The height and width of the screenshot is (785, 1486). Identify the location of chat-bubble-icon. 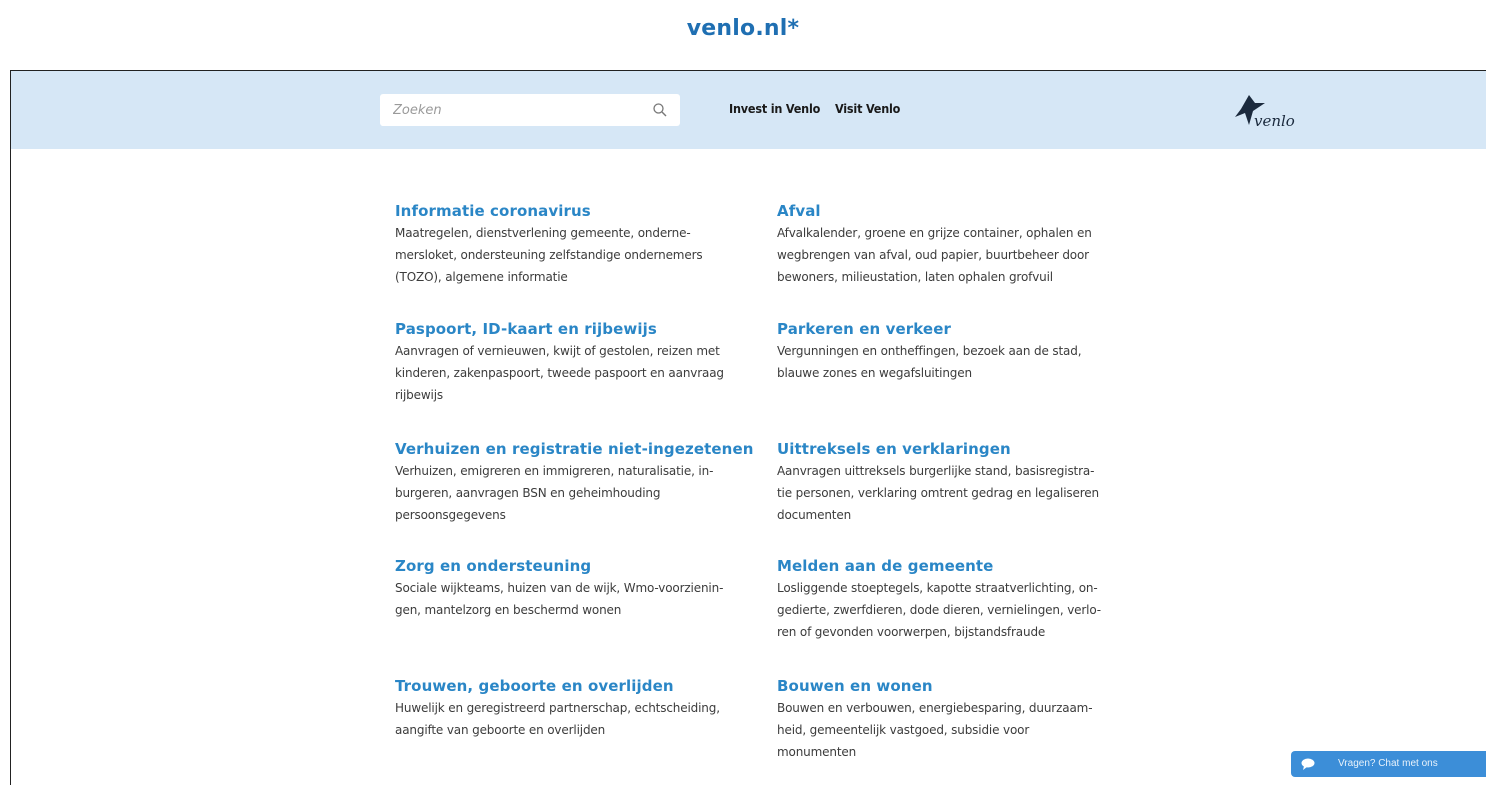
(1308, 764).